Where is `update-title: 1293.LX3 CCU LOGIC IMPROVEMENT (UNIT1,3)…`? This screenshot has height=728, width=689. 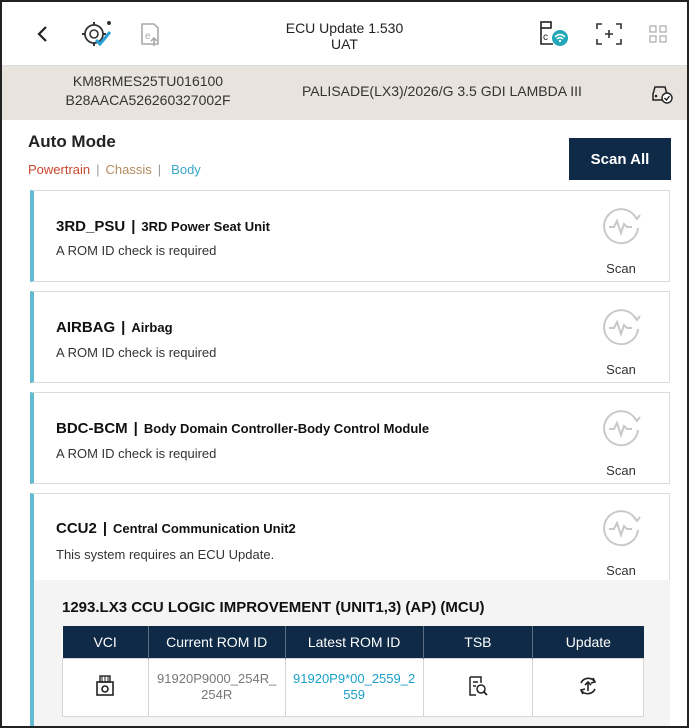 update-title: 1293.LX3 CCU LOGIC IMPROVEMENT (UNIT1,3)… is located at coordinates (273, 607).